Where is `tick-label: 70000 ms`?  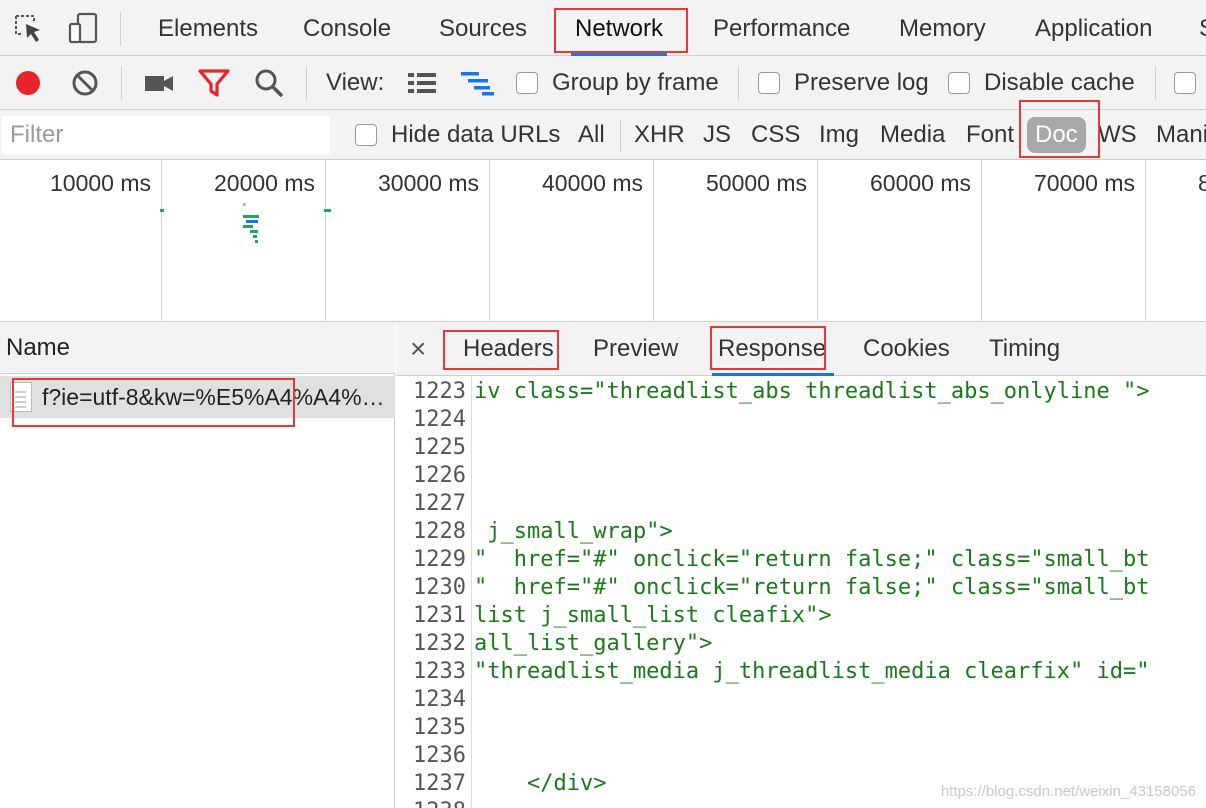 tick-label: 70000 ms is located at coordinates (1085, 183).